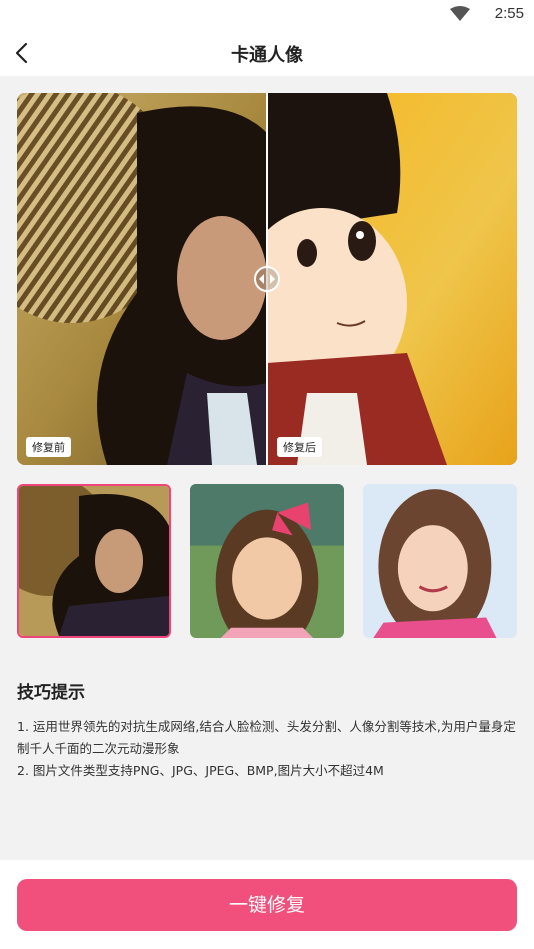  Describe the element at coordinates (440, 561) in the screenshot. I see `thumbnail-smiling-woman` at that location.